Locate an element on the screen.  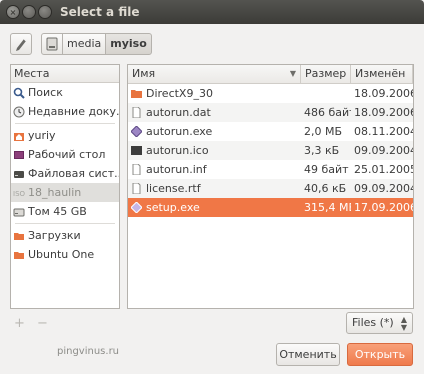
optical-disc-icon: ISO is located at coordinates (19, 194).